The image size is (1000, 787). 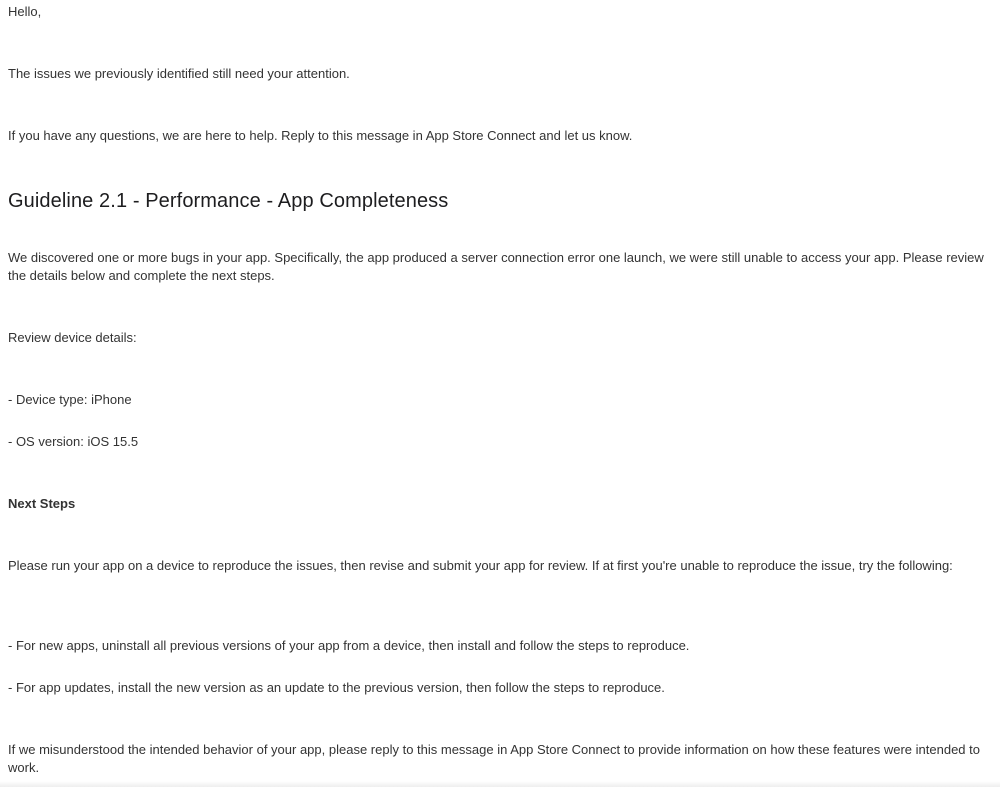 I want to click on review-device-label: Review device details:, so click(x=72, y=337).